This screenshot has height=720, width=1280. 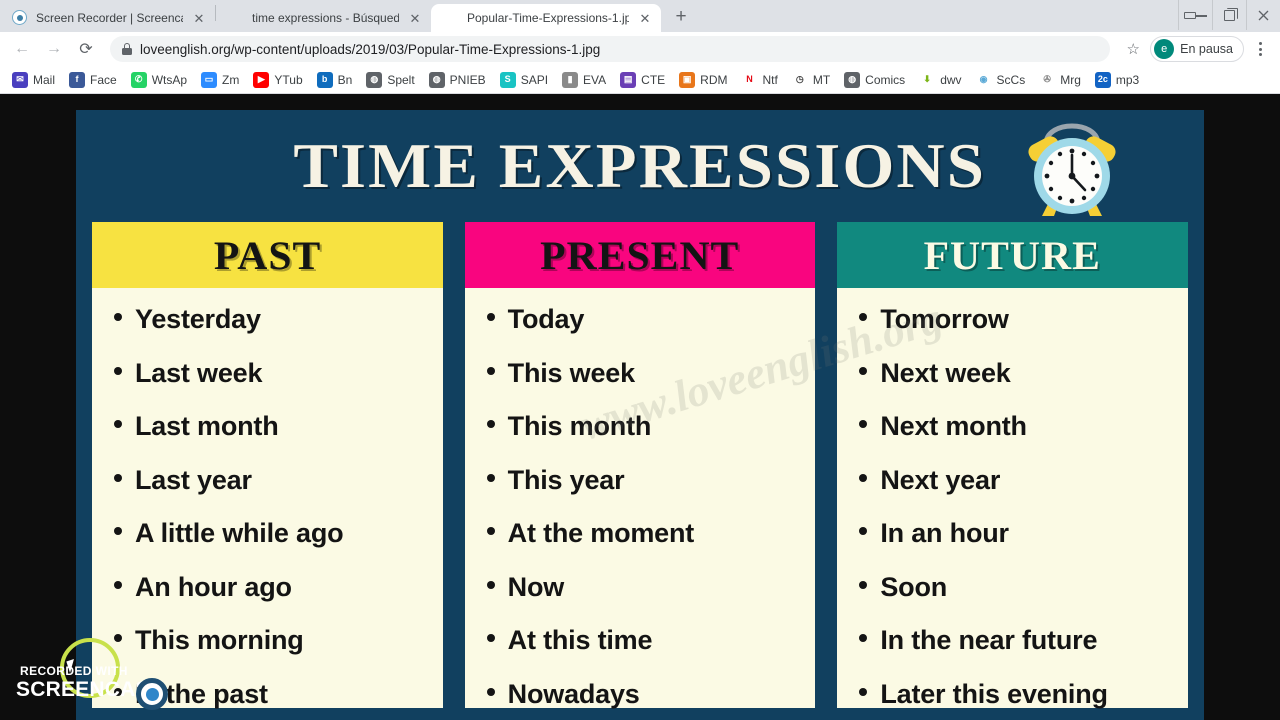 I want to click on bookmark-ytub: ▶ YTub, so click(x=277, y=80).